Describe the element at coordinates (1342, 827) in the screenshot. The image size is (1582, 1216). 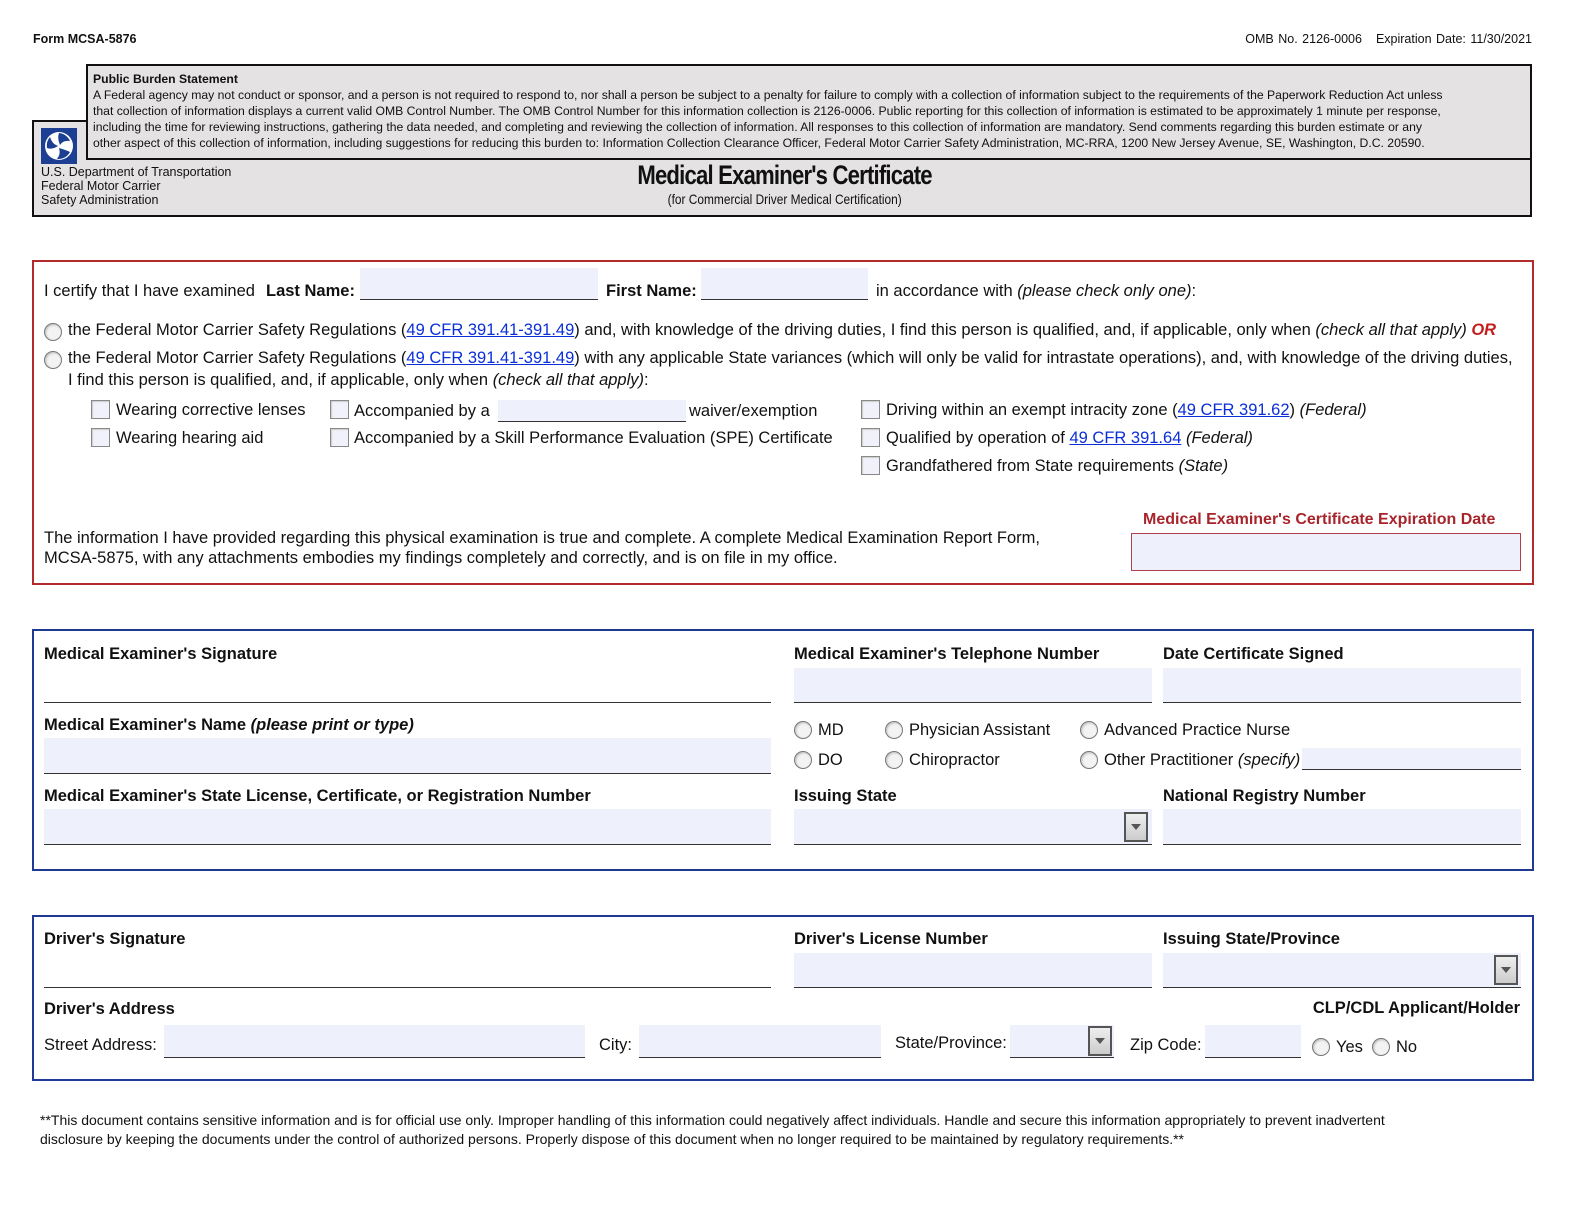
I see `registry-number-input` at that location.